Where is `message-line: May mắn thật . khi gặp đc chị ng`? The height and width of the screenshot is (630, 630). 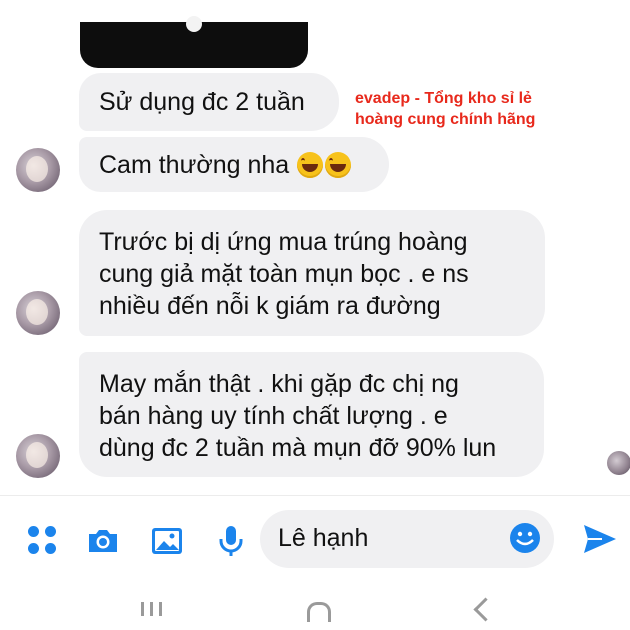
message-line: May mắn thật . khi gặp đc chị ng is located at coordinates (279, 384).